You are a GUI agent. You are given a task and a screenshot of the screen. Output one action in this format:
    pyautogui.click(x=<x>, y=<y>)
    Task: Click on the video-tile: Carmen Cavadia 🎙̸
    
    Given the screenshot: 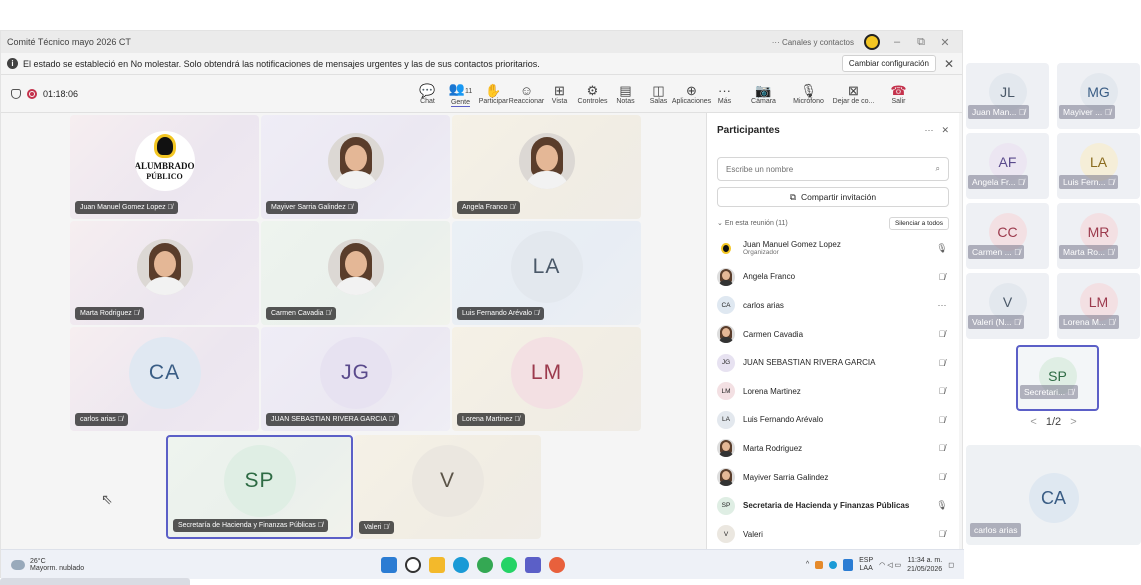 What is the action you would take?
    pyautogui.click(x=355, y=273)
    